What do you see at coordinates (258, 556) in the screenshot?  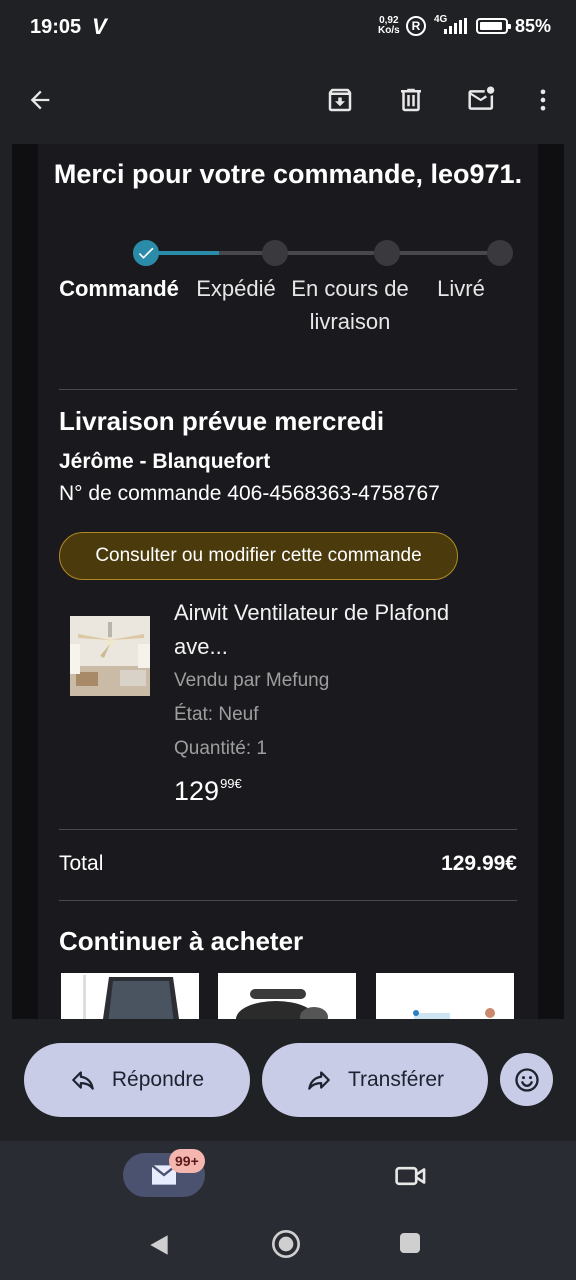 I see `consult-order-button: Consulter ou modifier cette commande` at bounding box center [258, 556].